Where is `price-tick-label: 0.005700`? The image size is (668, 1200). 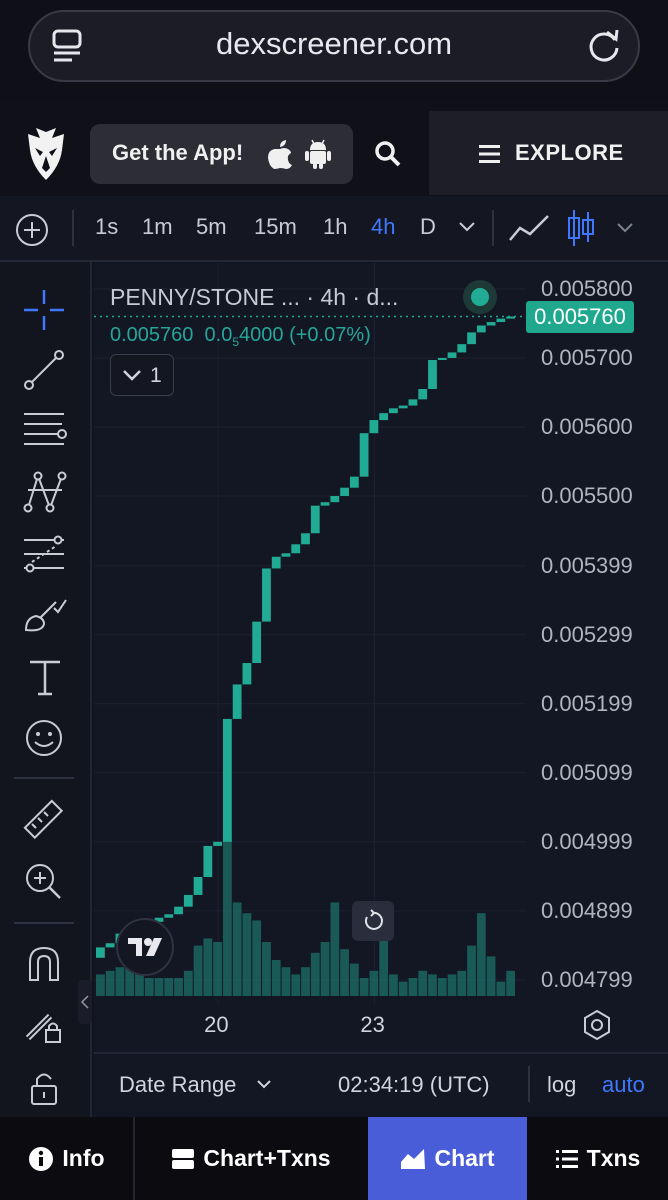
price-tick-label: 0.005700 is located at coordinates (587, 357).